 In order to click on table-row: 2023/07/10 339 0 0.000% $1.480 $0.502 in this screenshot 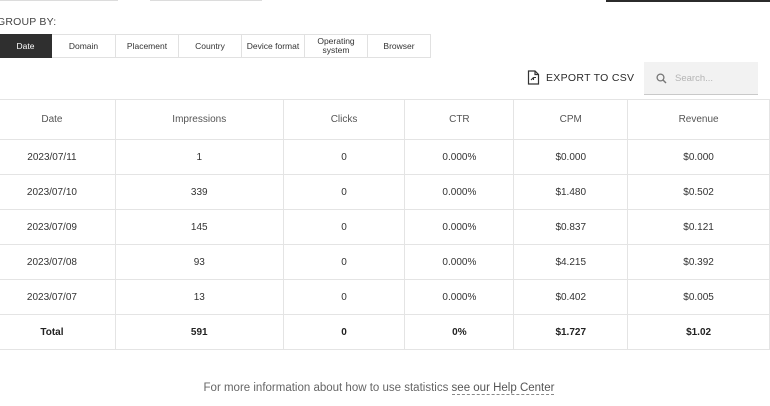, I will do `click(385, 192)`.